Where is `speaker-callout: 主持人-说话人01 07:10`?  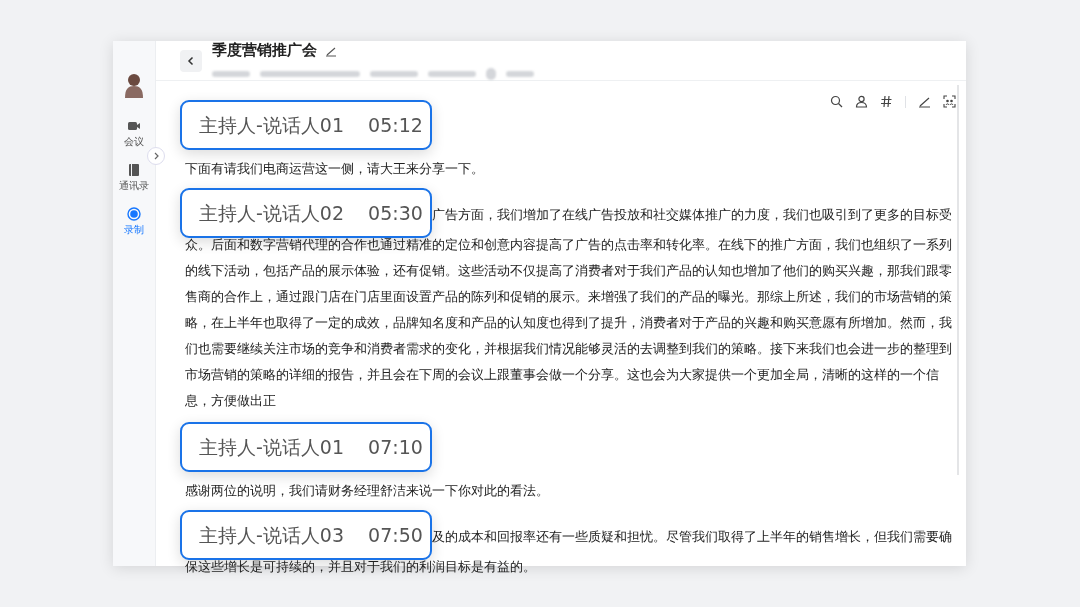
speaker-callout: 主持人-说话人01 07:10 is located at coordinates (306, 447).